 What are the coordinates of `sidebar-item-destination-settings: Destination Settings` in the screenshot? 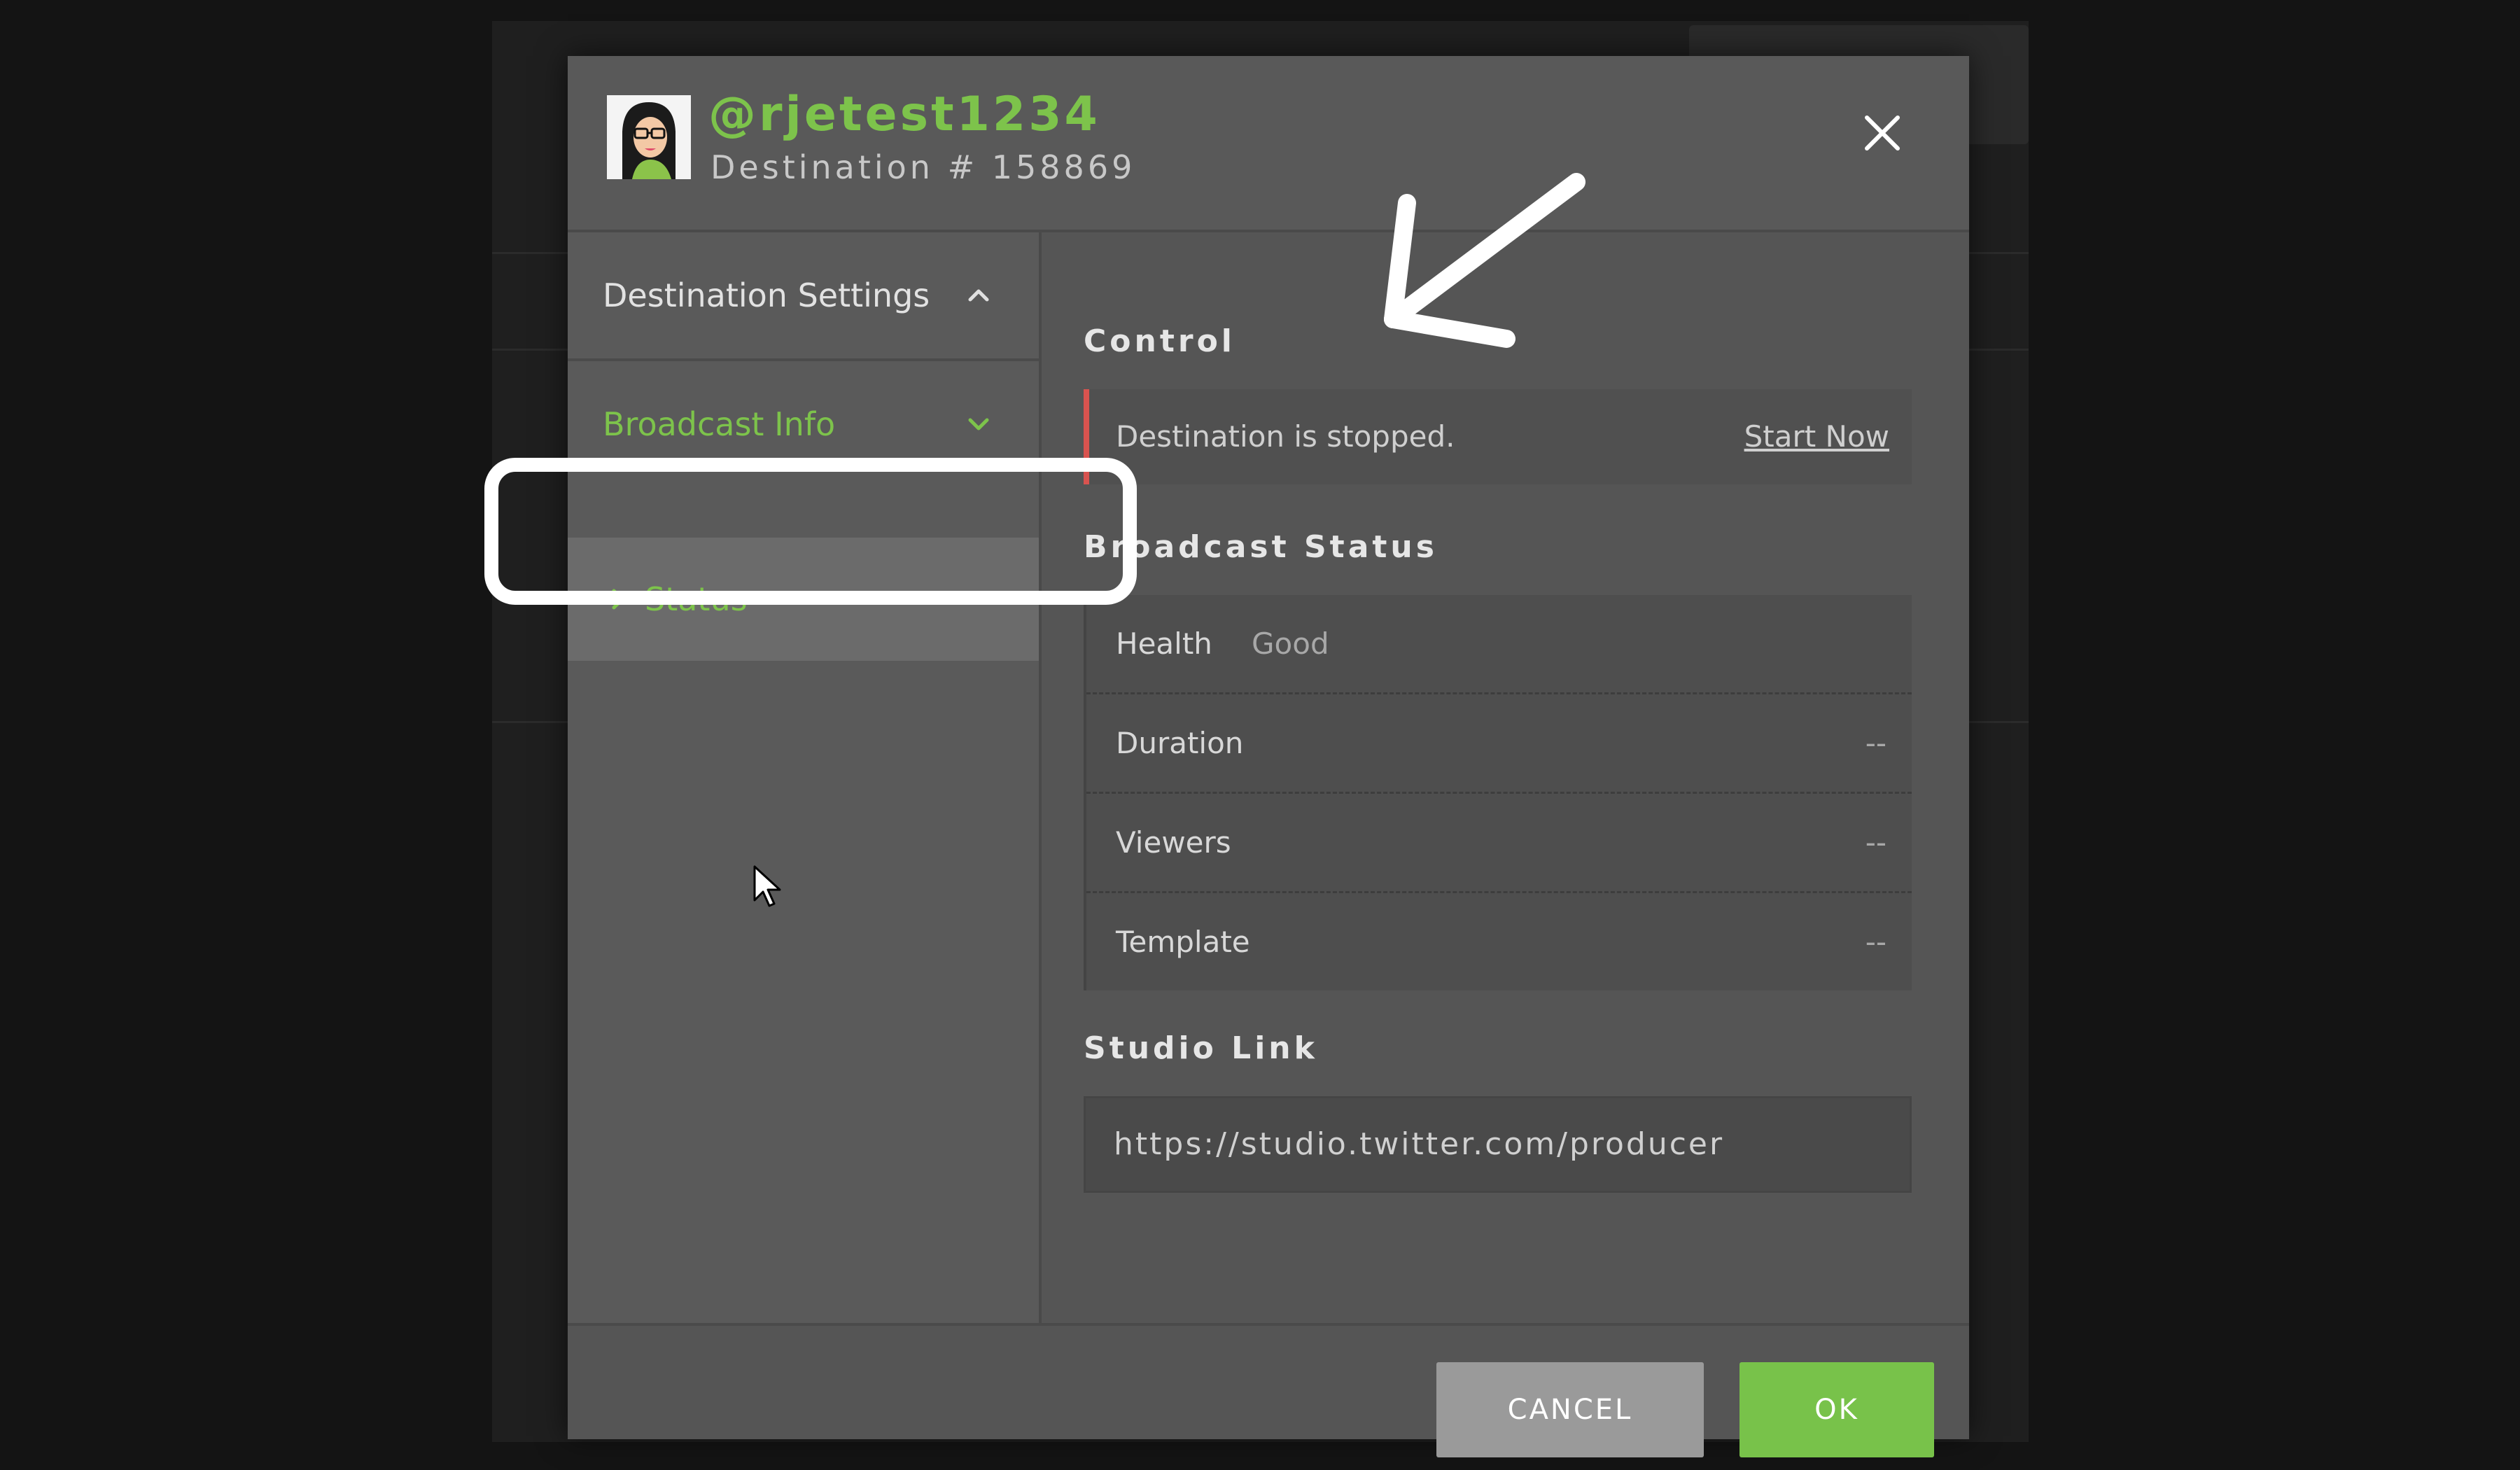 It's located at (803, 296).